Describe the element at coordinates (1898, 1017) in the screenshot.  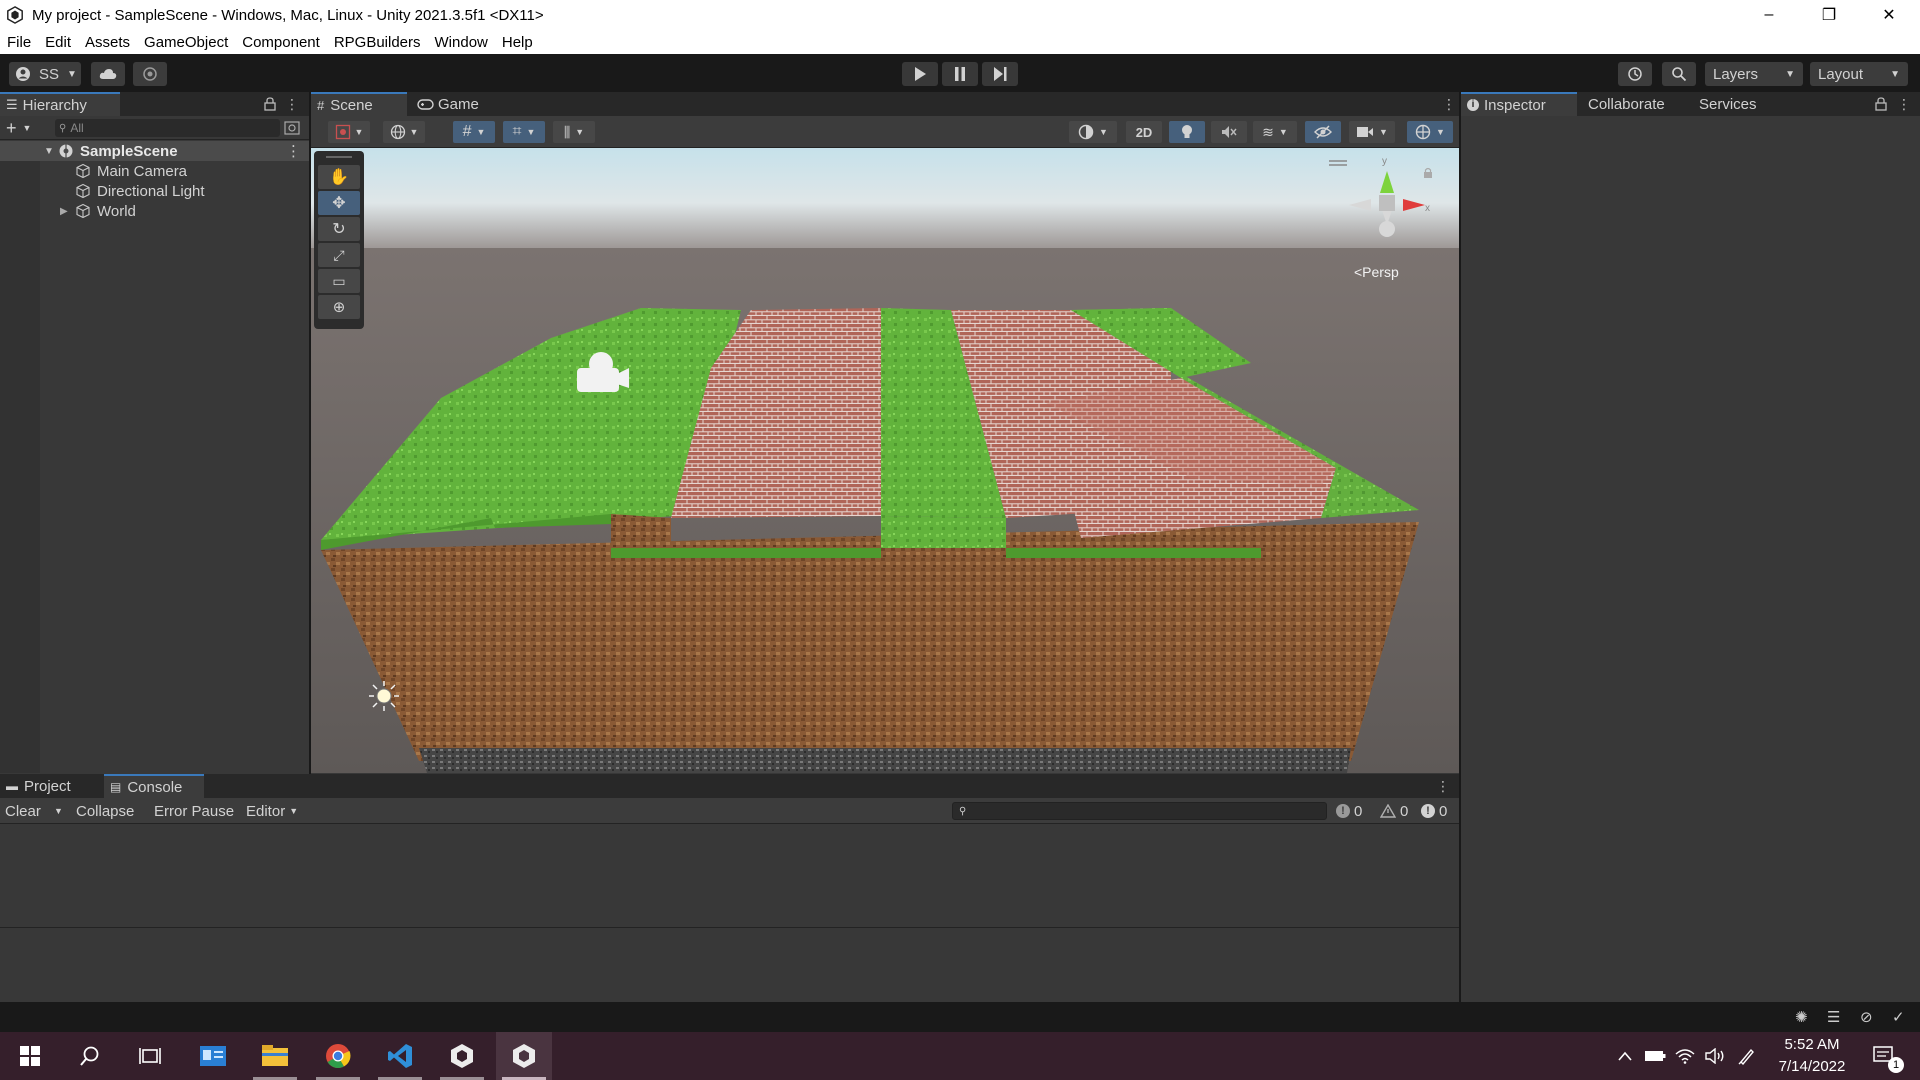
I see `check-circle-icon: ✓` at that location.